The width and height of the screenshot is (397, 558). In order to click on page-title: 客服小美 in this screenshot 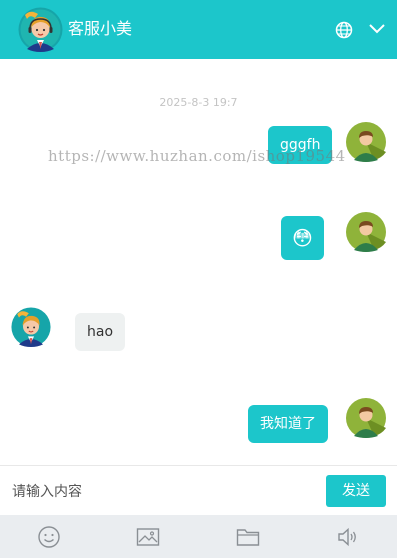, I will do `click(100, 28)`.